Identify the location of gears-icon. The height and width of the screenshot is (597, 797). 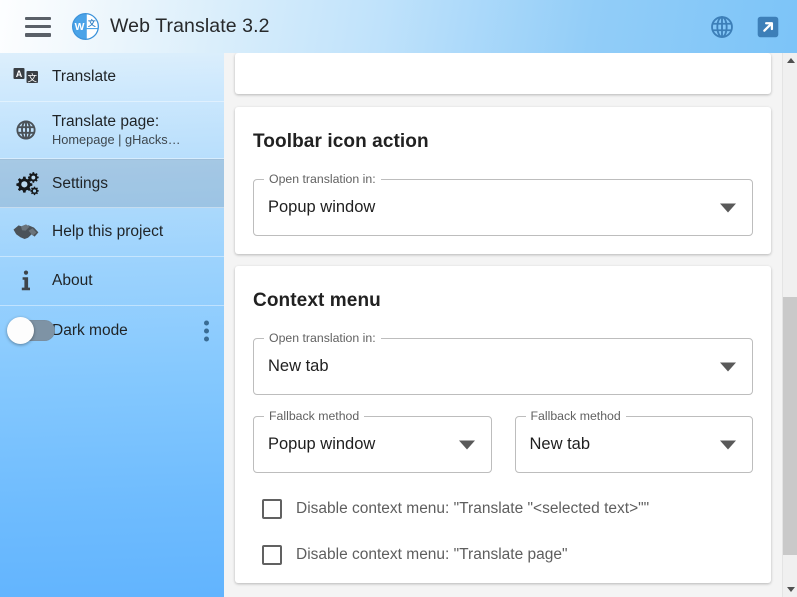
(27, 184).